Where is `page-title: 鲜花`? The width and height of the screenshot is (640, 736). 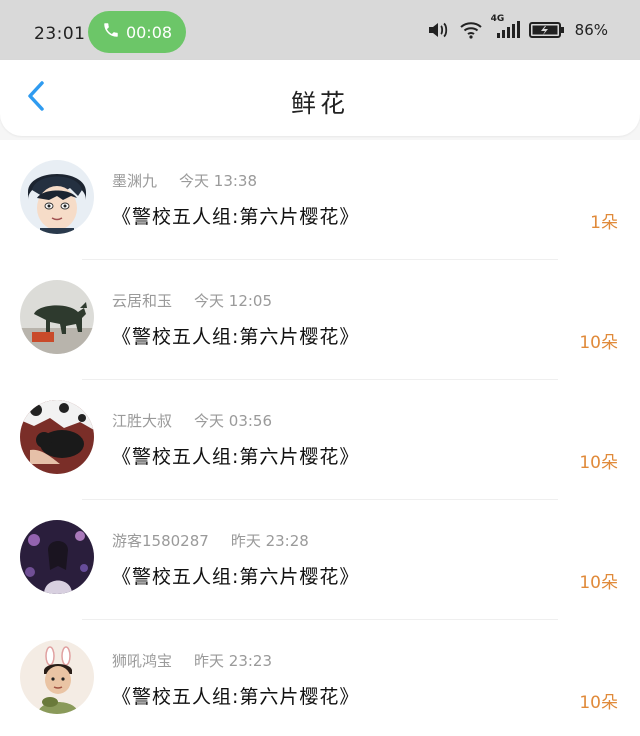
page-title: 鲜花 is located at coordinates (319, 103).